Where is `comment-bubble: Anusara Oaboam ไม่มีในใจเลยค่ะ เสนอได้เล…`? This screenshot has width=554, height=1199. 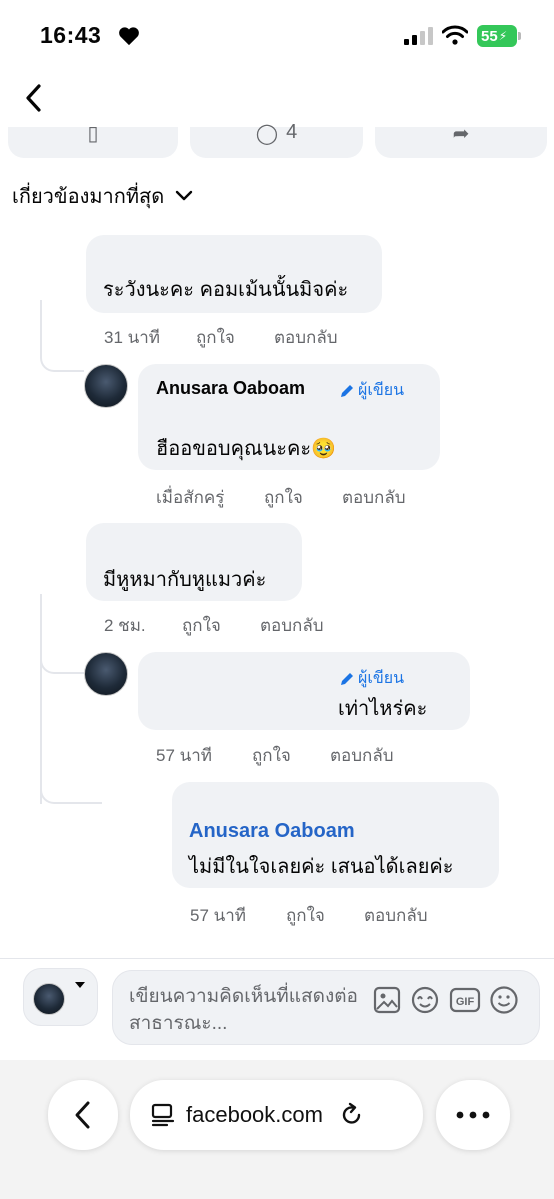
comment-bubble: Anusara Oaboam ไม่มีในใจเลยค่ะ เสนอได้เล… is located at coordinates (335, 835).